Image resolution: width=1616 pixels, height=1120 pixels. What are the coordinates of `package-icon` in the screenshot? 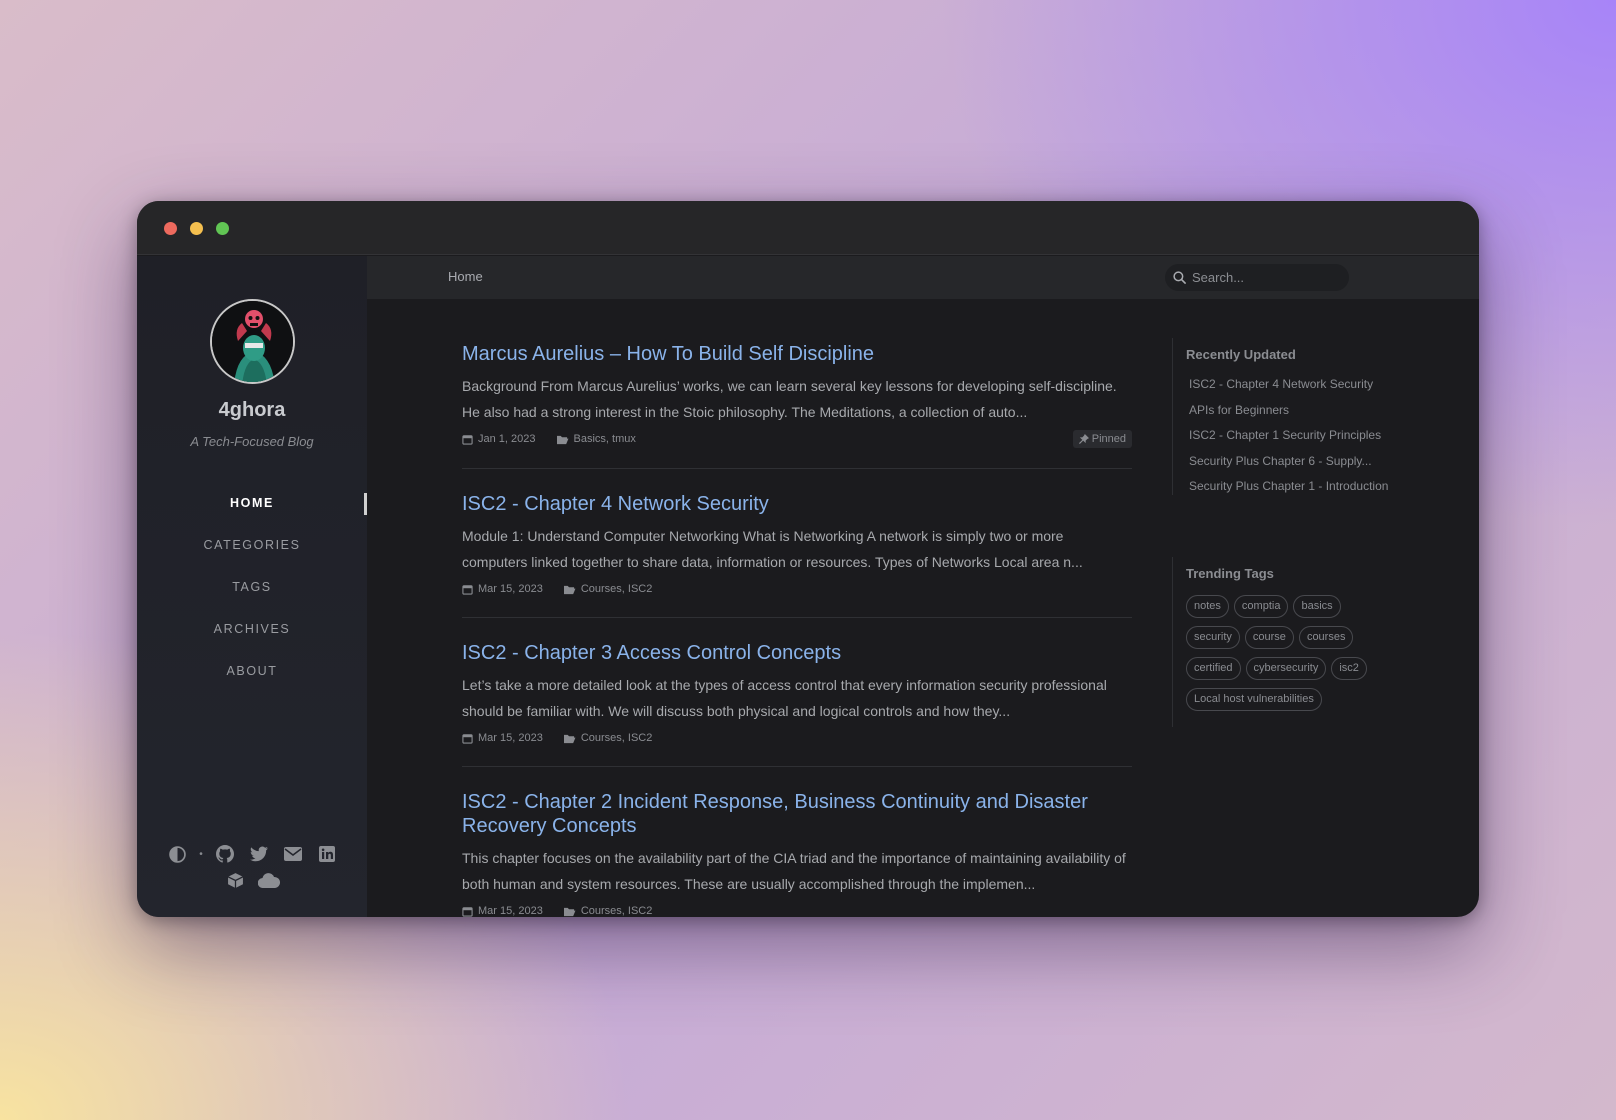 It's located at (235, 880).